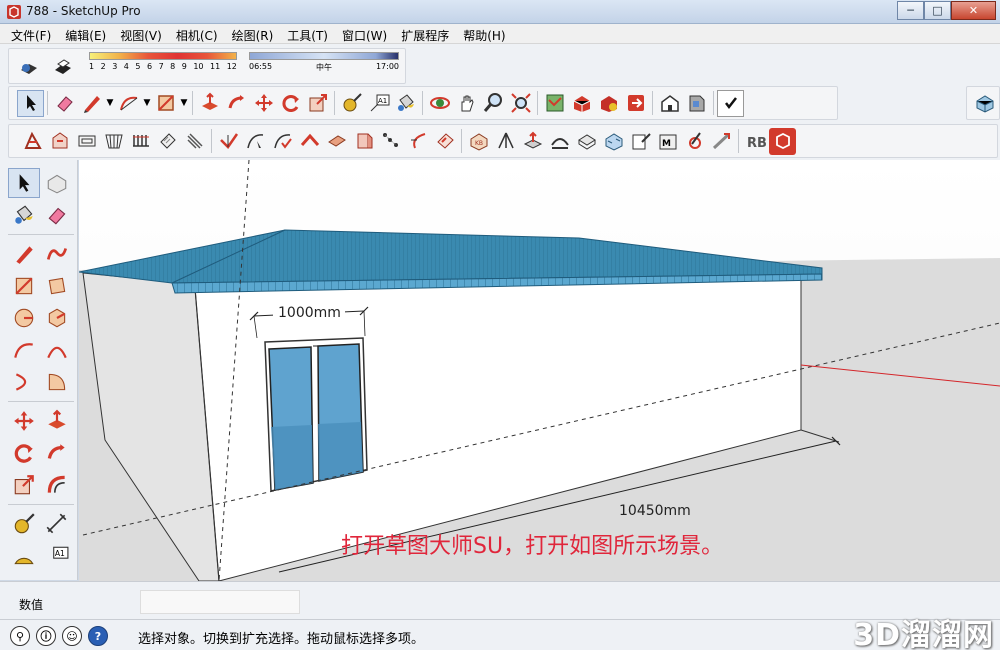 The height and width of the screenshot is (650, 1000). Describe the element at coordinates (363, 141) in the screenshot. I see `plugin-tool-13-icon` at that location.